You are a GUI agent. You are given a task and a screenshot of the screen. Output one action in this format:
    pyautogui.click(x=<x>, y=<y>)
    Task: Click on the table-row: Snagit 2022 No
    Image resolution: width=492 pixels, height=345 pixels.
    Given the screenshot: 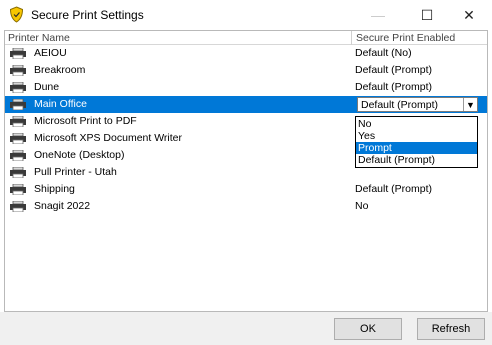 What is the action you would take?
    pyautogui.click(x=246, y=206)
    